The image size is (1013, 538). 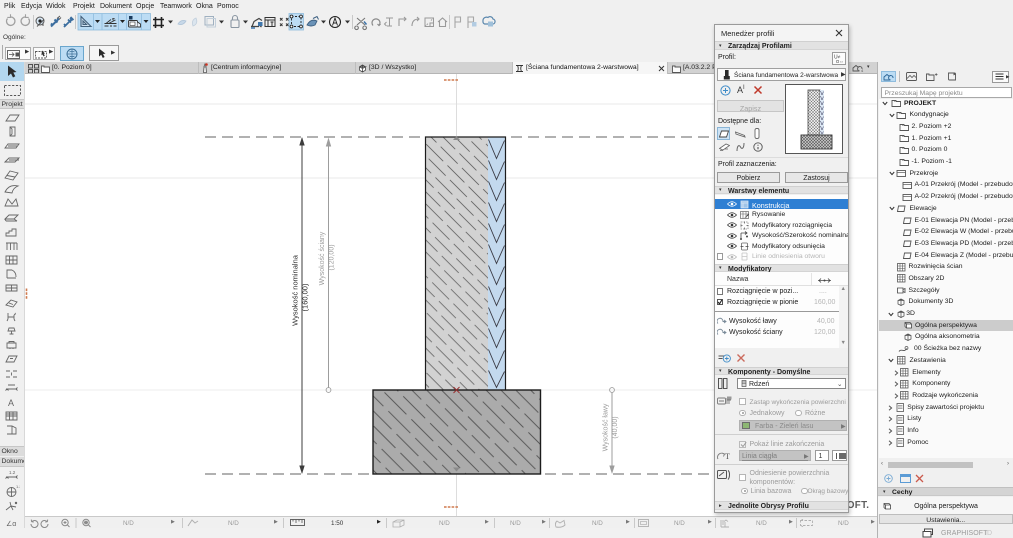 I want to click on svg-text: T, so click(x=727, y=456).